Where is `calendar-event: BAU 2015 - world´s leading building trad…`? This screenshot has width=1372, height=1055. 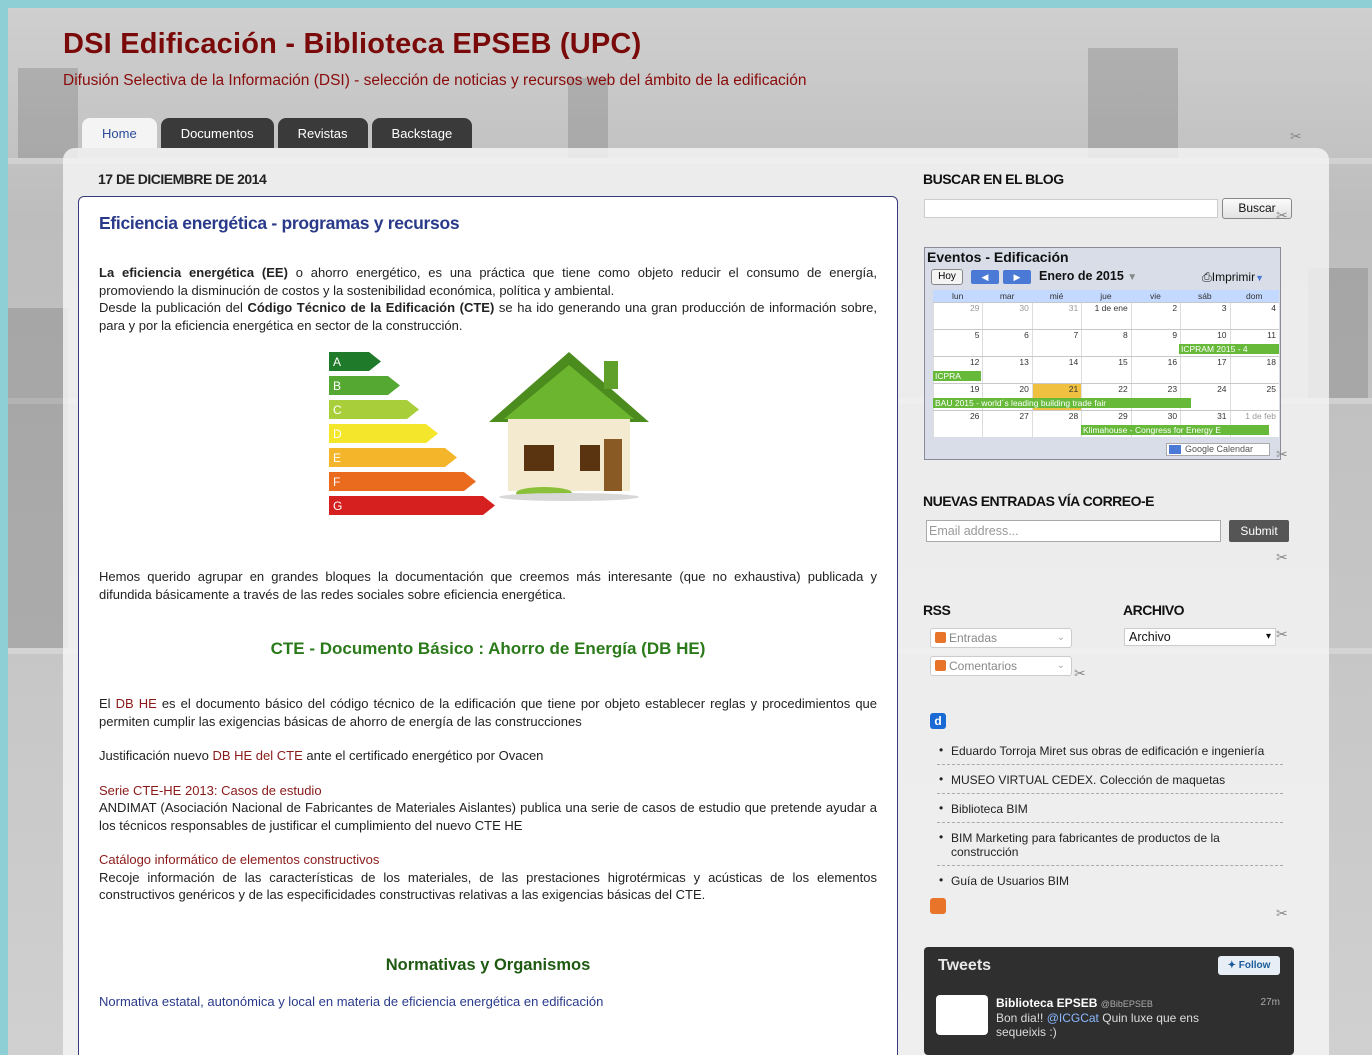 calendar-event: BAU 2015 - world´s leading building trad… is located at coordinates (1062, 403).